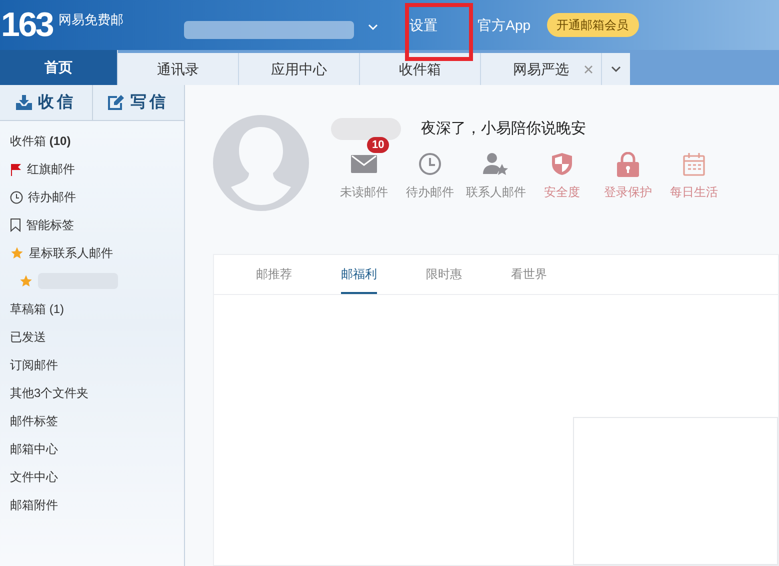 This screenshot has width=779, height=566. Describe the element at coordinates (27, 25) in the screenshot. I see `logo: 163` at that location.